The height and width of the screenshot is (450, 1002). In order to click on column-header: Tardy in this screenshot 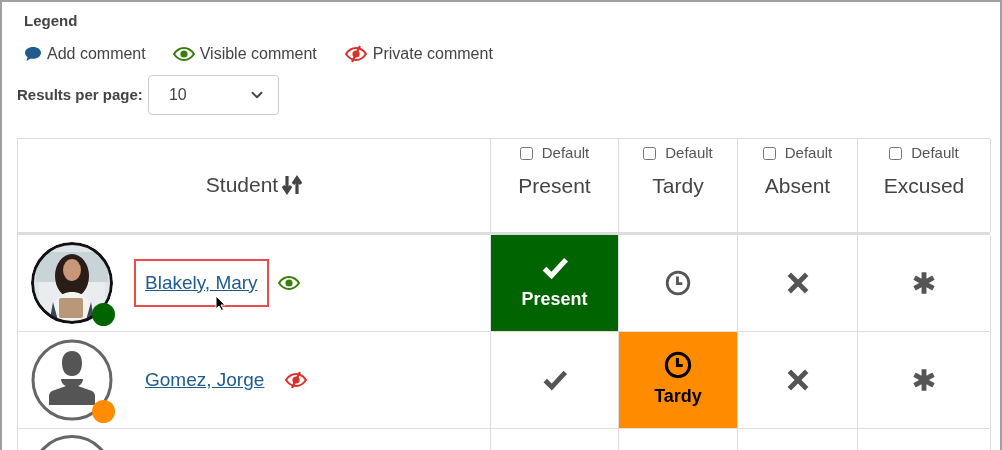, I will do `click(678, 186)`.